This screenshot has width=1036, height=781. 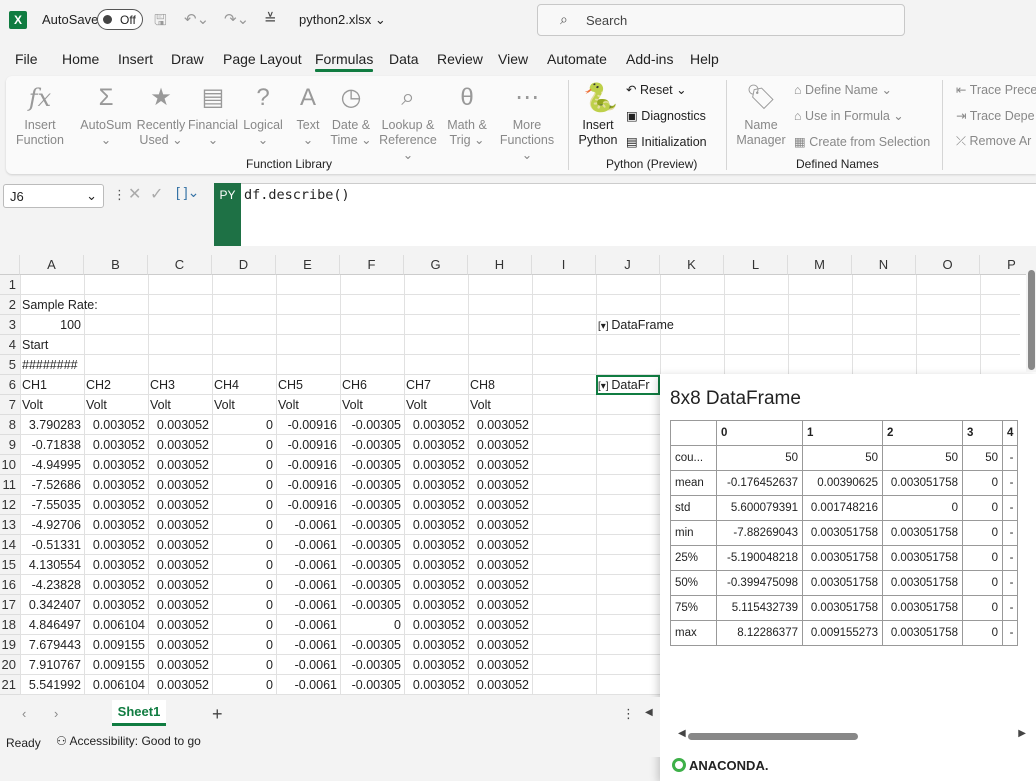 I want to click on search-box: ⌕ Search, so click(x=721, y=20).